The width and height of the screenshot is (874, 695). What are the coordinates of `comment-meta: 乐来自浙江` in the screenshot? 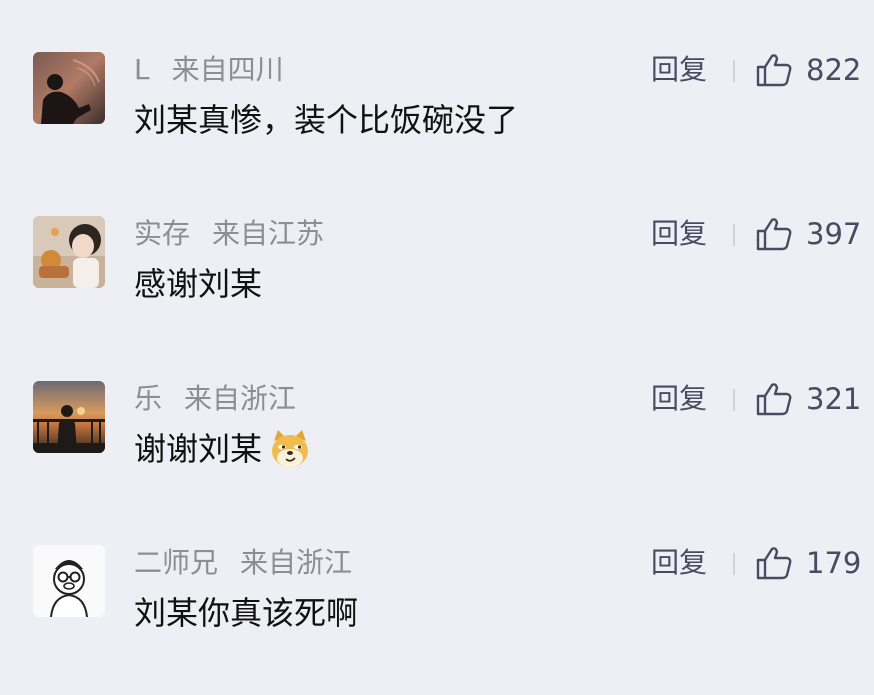 It's located at (215, 399).